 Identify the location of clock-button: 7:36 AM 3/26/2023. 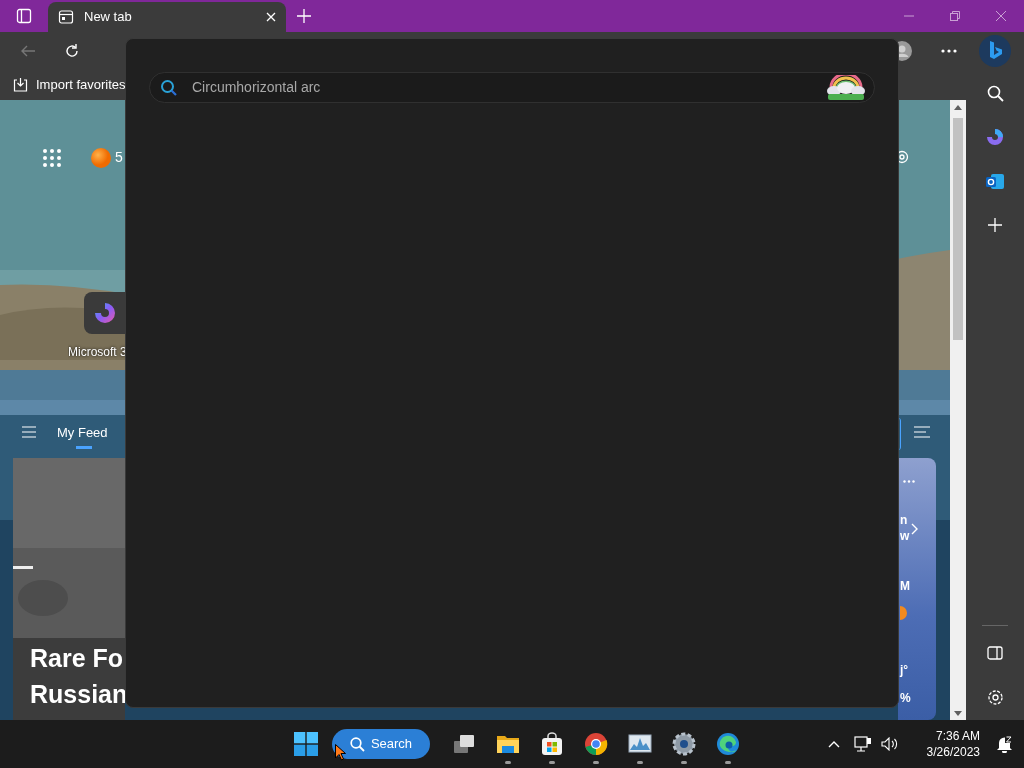
(948, 744).